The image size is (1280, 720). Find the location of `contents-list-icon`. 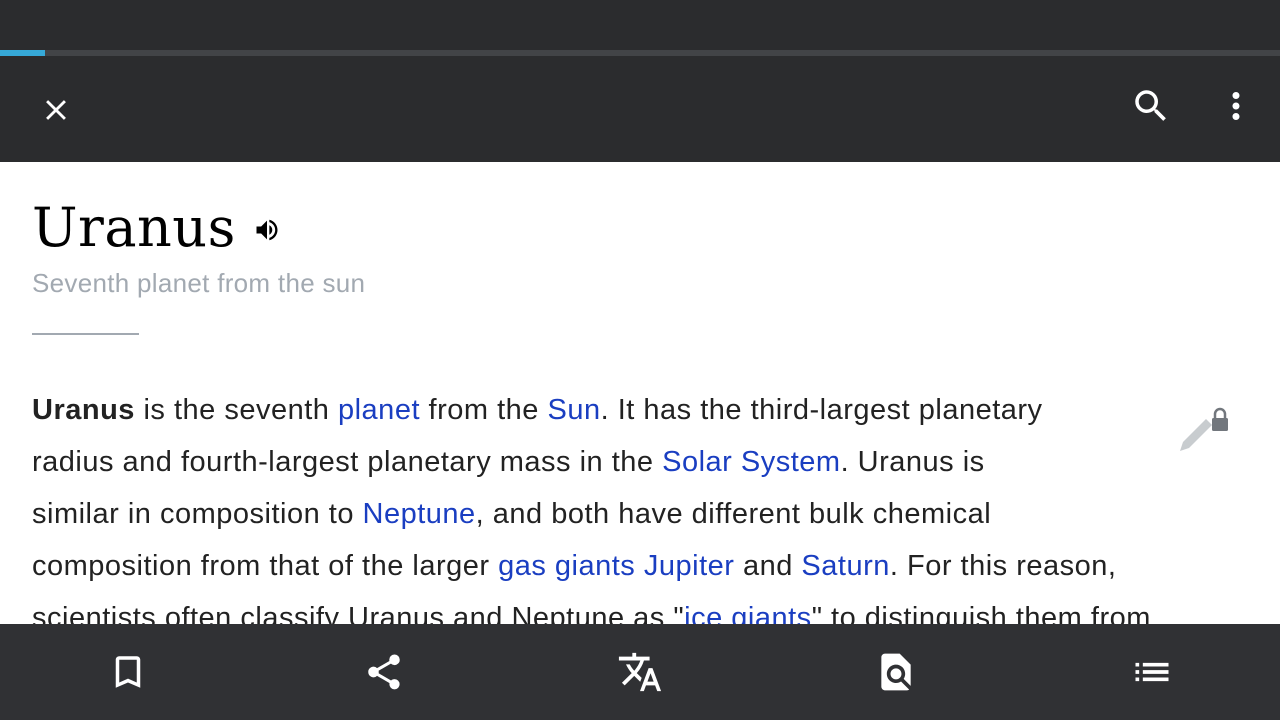

contents-list-icon is located at coordinates (1152, 672).